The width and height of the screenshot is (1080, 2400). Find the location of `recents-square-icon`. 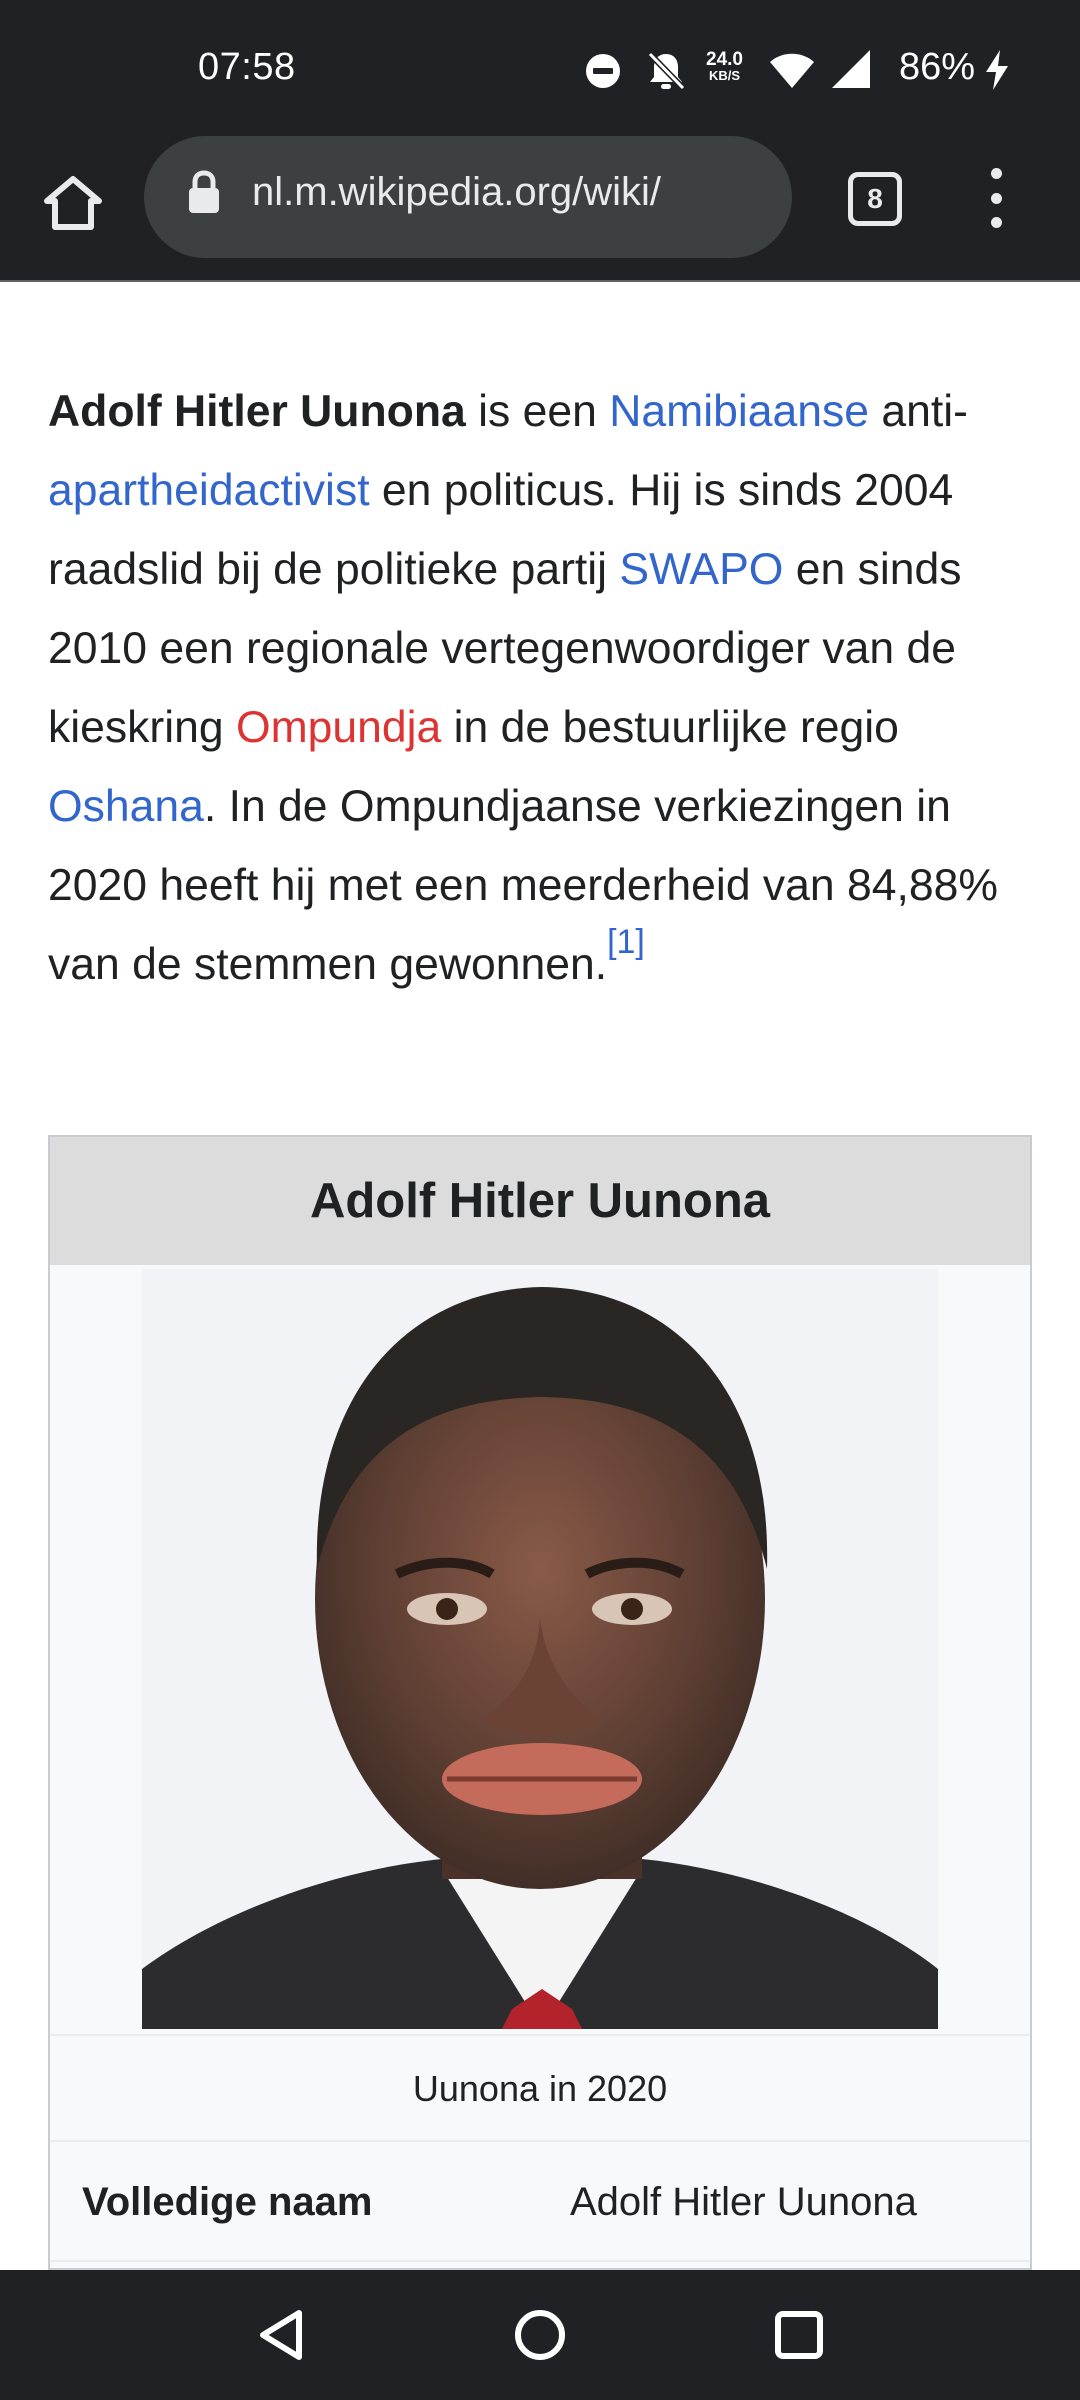

recents-square-icon is located at coordinates (799, 2335).